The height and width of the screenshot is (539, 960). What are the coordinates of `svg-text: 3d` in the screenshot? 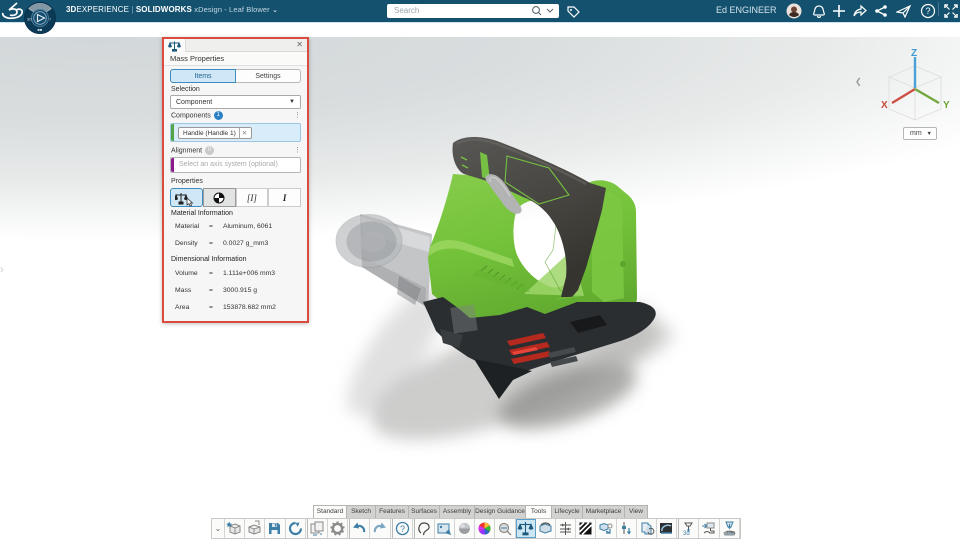 It's located at (686, 534).